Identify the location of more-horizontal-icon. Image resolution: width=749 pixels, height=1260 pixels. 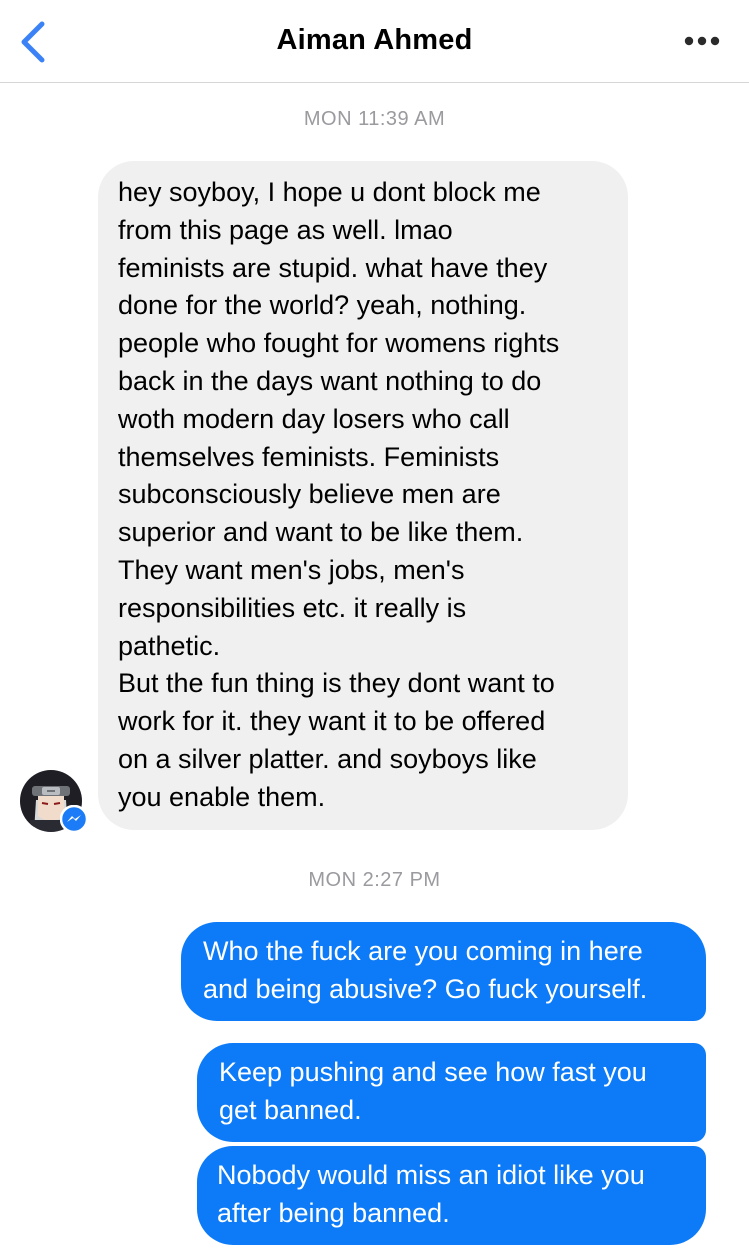
(702, 41).